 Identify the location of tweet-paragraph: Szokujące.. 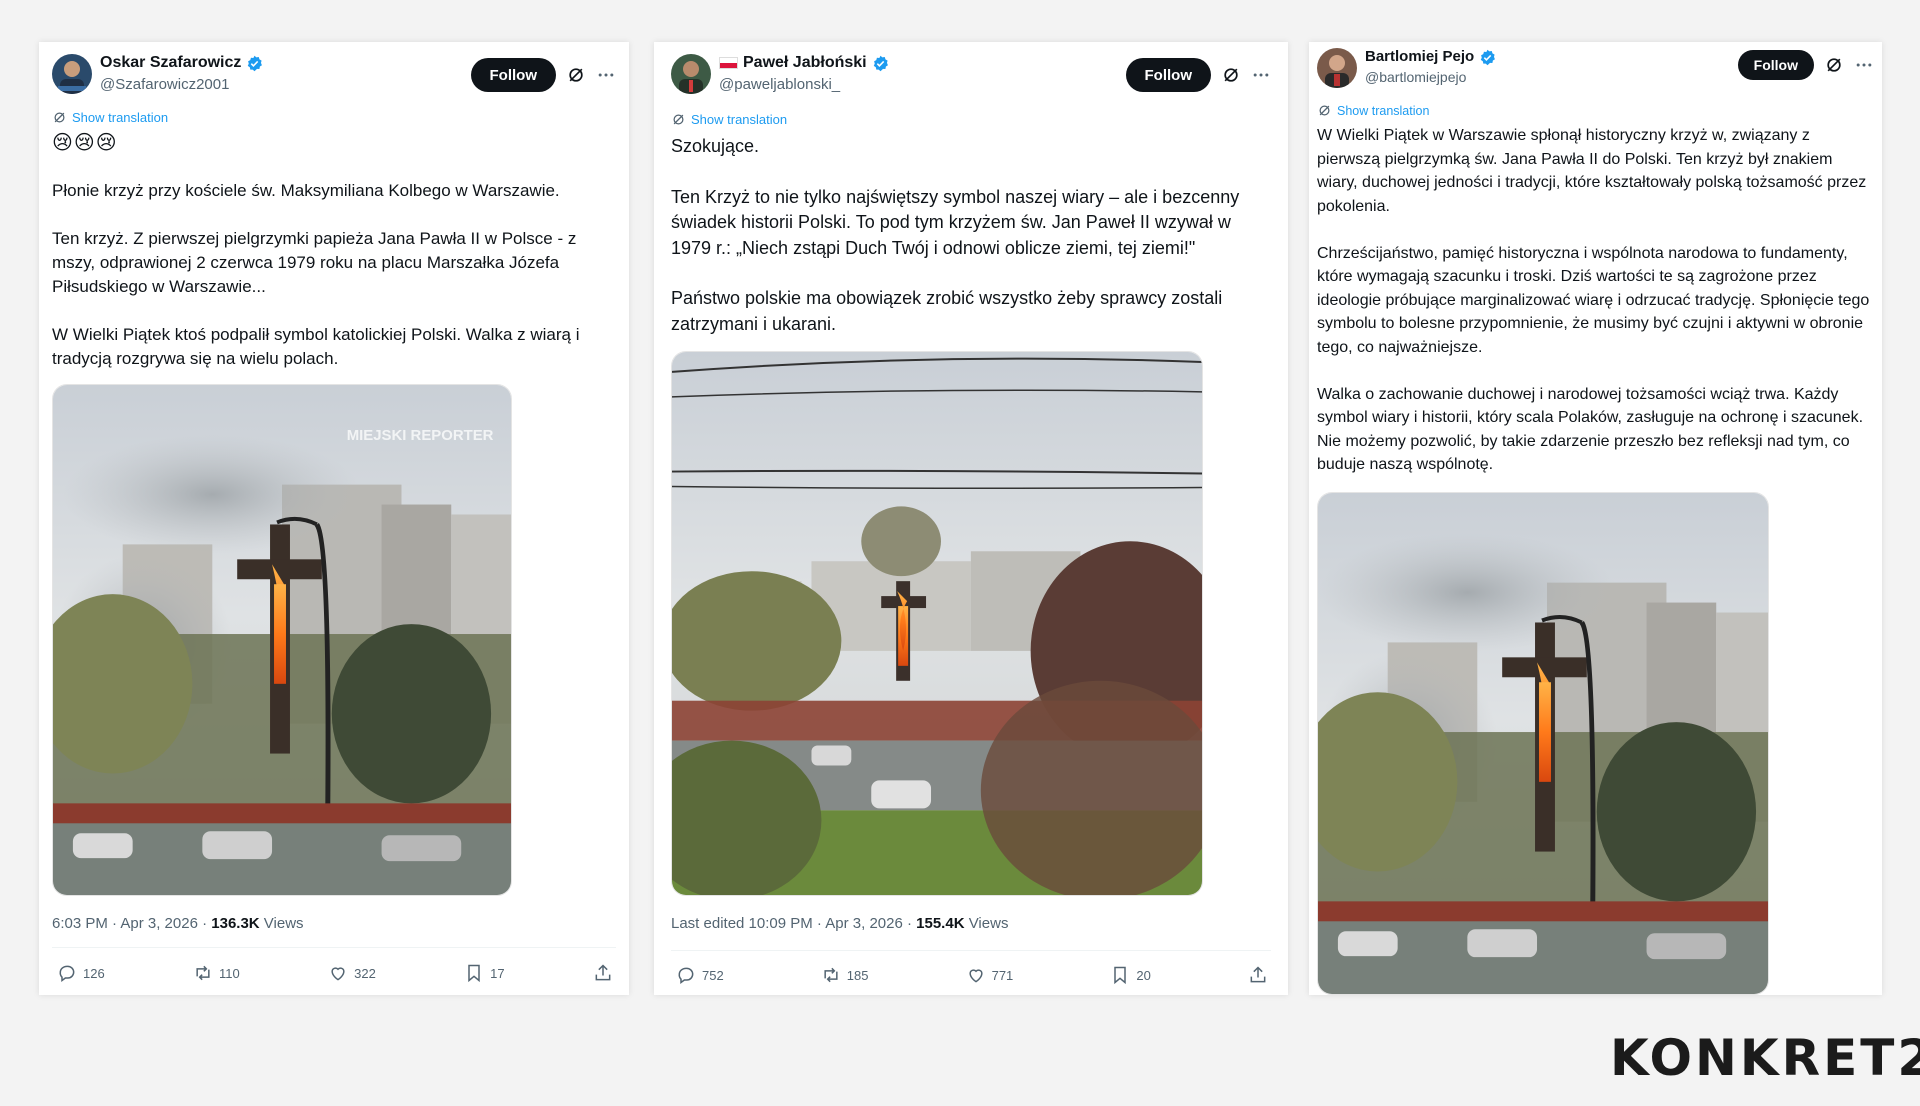
(715, 146).